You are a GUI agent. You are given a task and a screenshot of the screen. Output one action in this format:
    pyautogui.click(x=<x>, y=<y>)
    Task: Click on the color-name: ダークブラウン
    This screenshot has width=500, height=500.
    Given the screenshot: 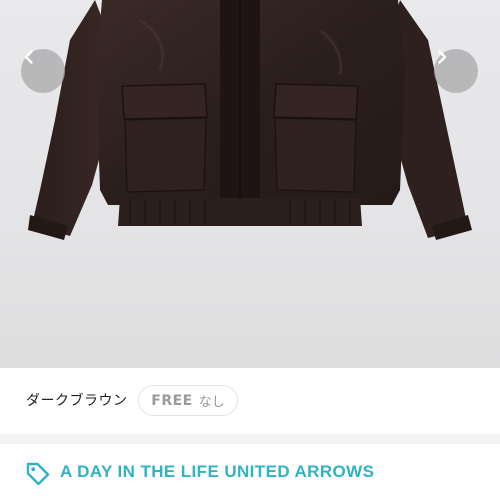 What is the action you would take?
    pyautogui.click(x=77, y=401)
    